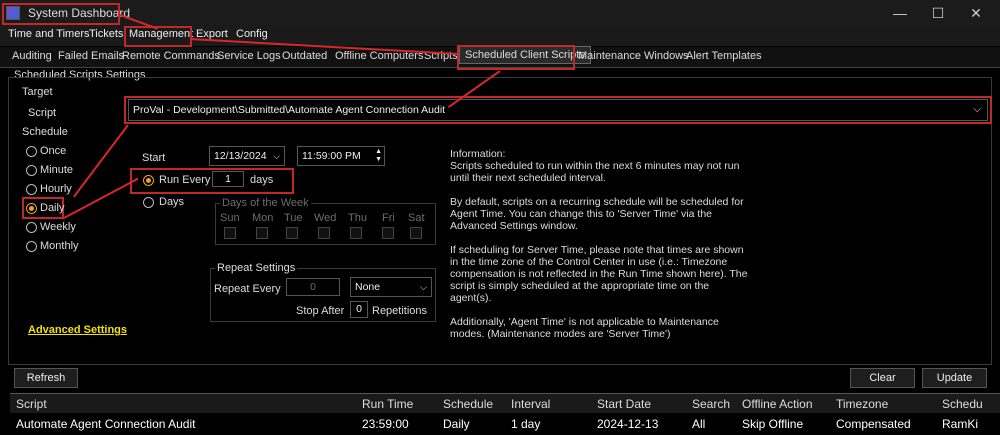 This screenshot has height=435, width=1000. What do you see at coordinates (882, 378) in the screenshot?
I see `clear-button: Clear` at bounding box center [882, 378].